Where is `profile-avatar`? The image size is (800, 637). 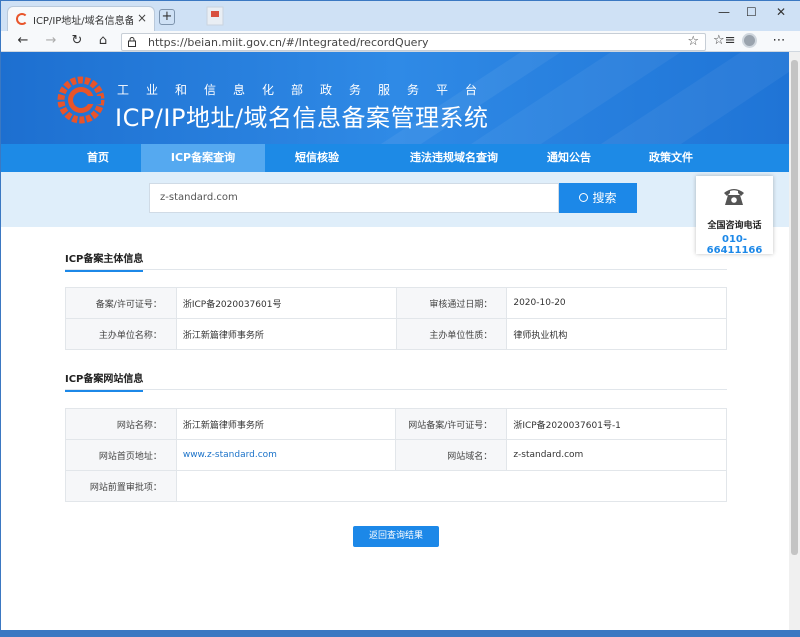 profile-avatar is located at coordinates (749, 40).